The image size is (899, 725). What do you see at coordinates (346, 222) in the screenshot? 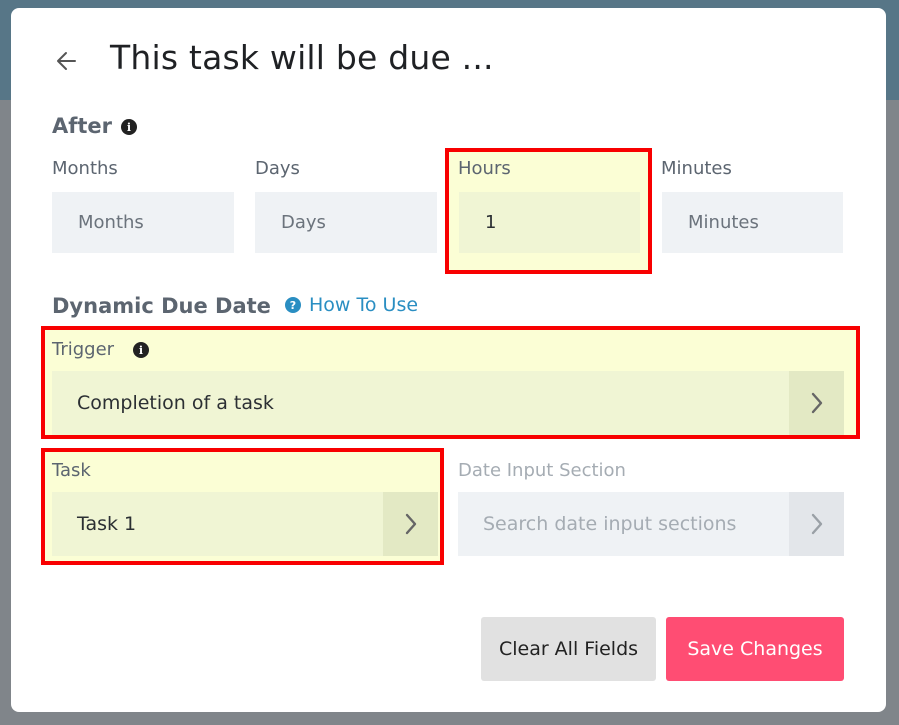
I see `days-input: Days` at bounding box center [346, 222].